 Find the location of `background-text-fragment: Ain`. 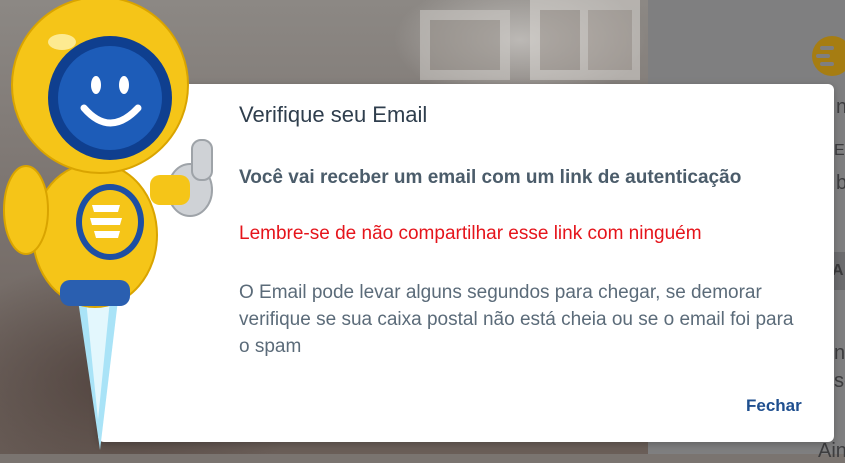

background-text-fragment: Ain is located at coordinates (831, 451).